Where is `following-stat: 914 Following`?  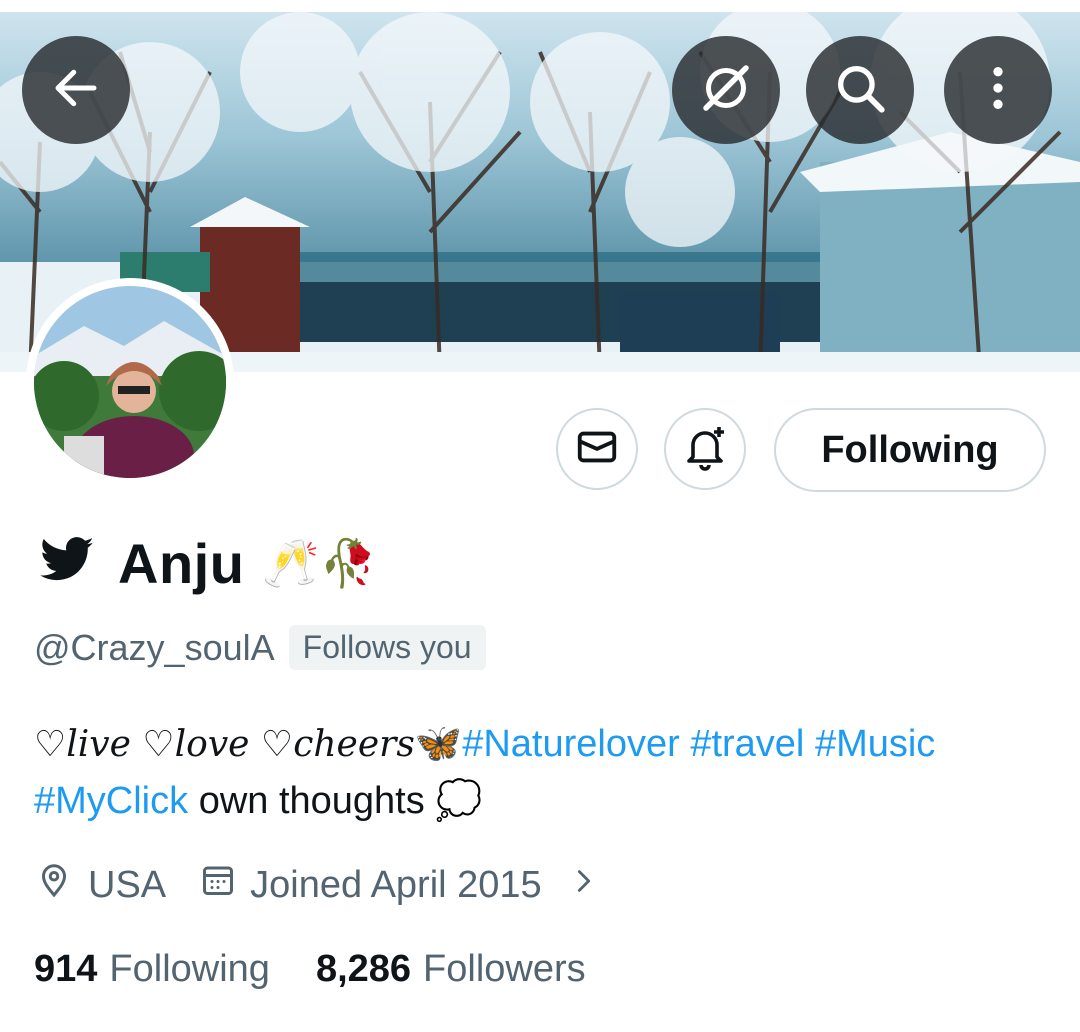 following-stat: 914 Following is located at coordinates (152, 969).